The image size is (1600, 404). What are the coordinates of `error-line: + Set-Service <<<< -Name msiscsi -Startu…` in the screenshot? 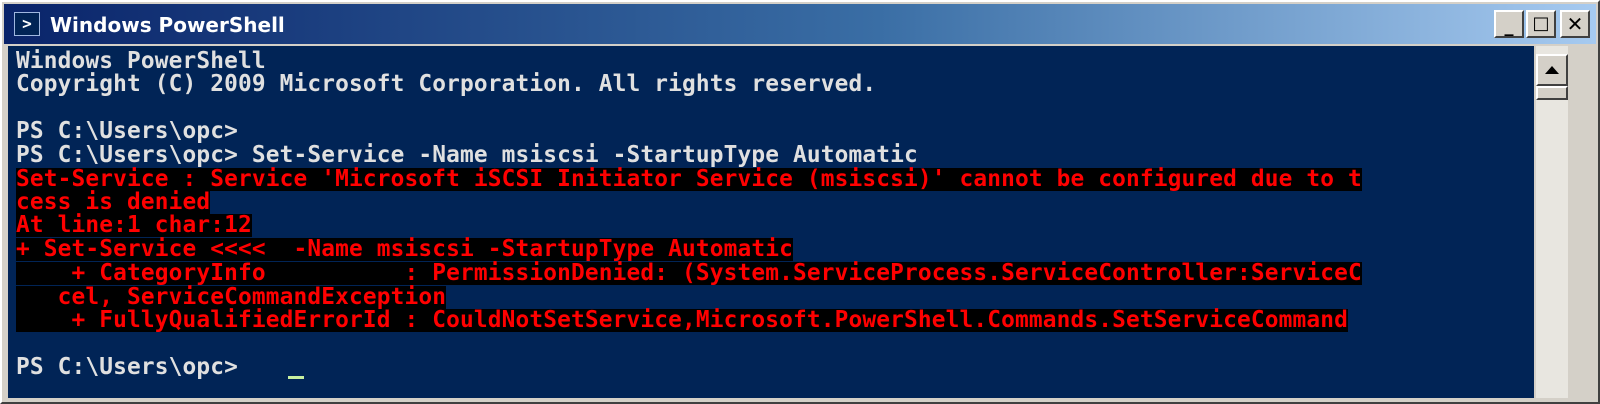 It's located at (404, 249).